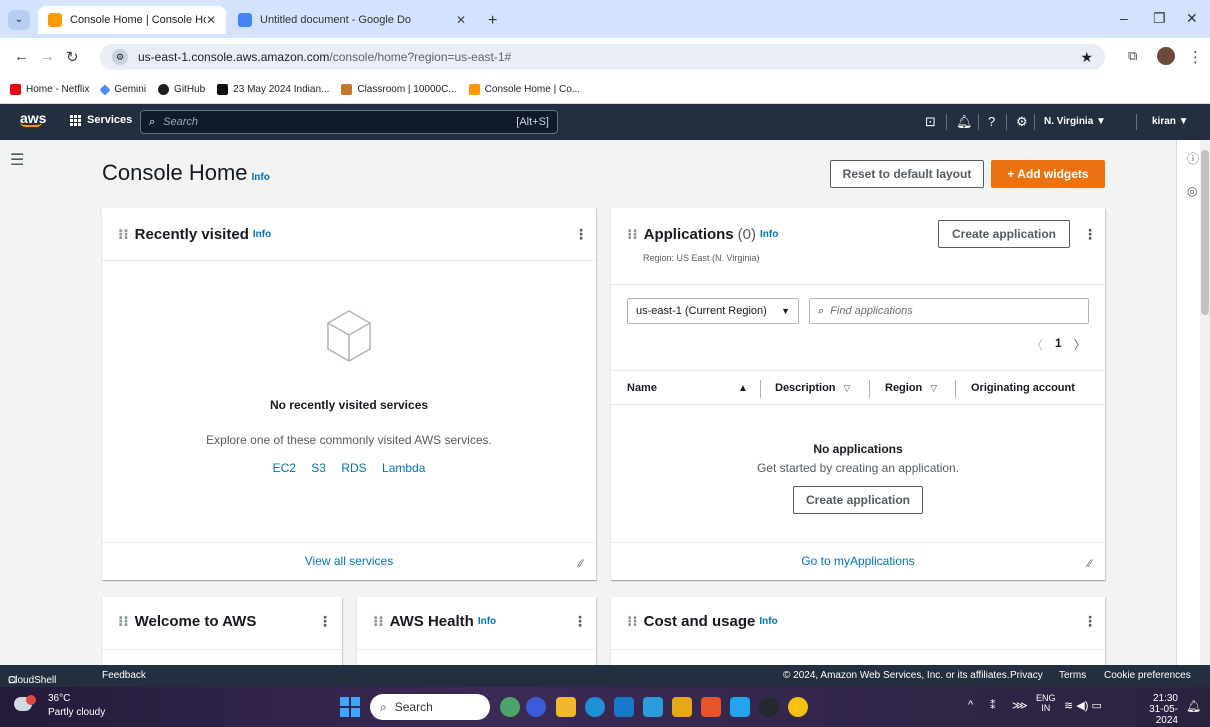 Image resolution: width=1210 pixels, height=727 pixels. I want to click on weather-condition: Partly cloudy, so click(76, 712).